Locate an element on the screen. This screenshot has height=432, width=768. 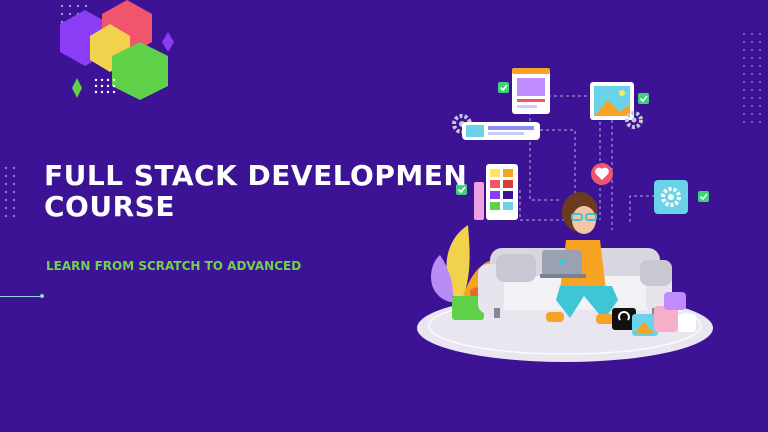
dot-grid-right is located at coordinates (752, 78).